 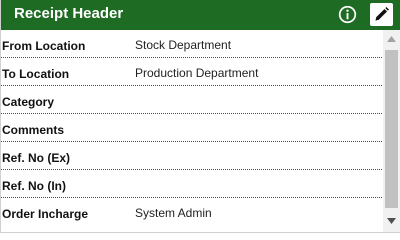 What do you see at coordinates (347, 14) in the screenshot?
I see `info-icon` at bounding box center [347, 14].